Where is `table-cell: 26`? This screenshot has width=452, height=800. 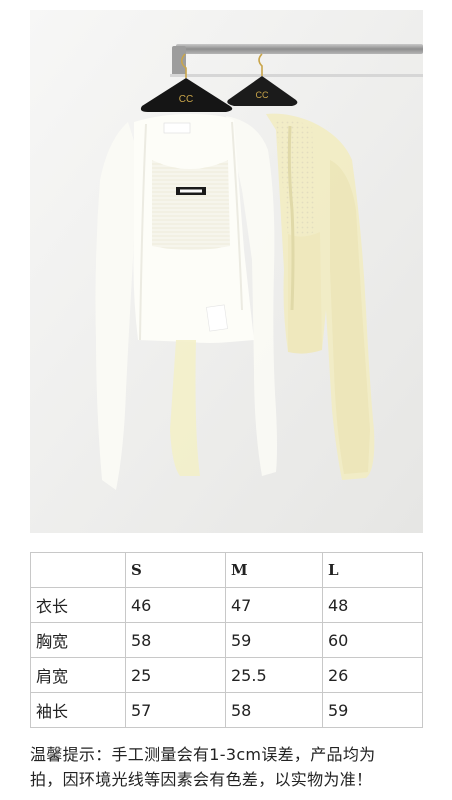 table-cell: 26 is located at coordinates (372, 675).